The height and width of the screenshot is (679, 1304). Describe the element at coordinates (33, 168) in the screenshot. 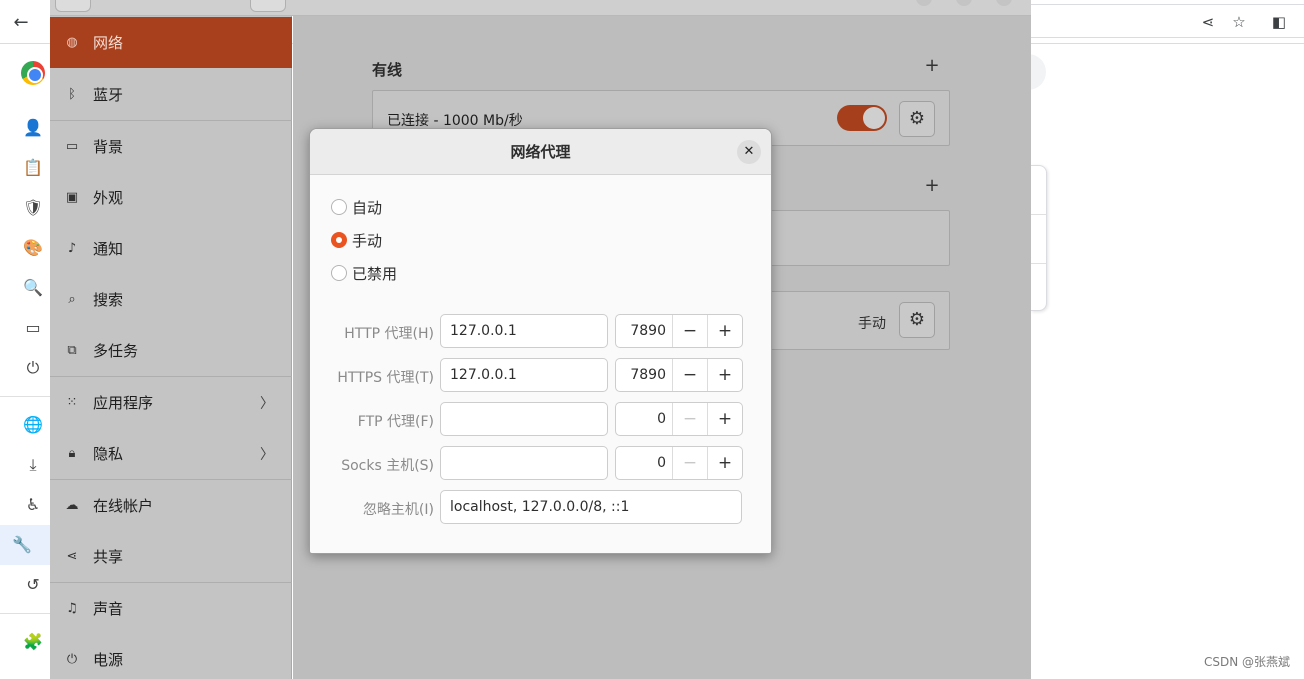

I see `clipboard-icon: 📋` at that location.